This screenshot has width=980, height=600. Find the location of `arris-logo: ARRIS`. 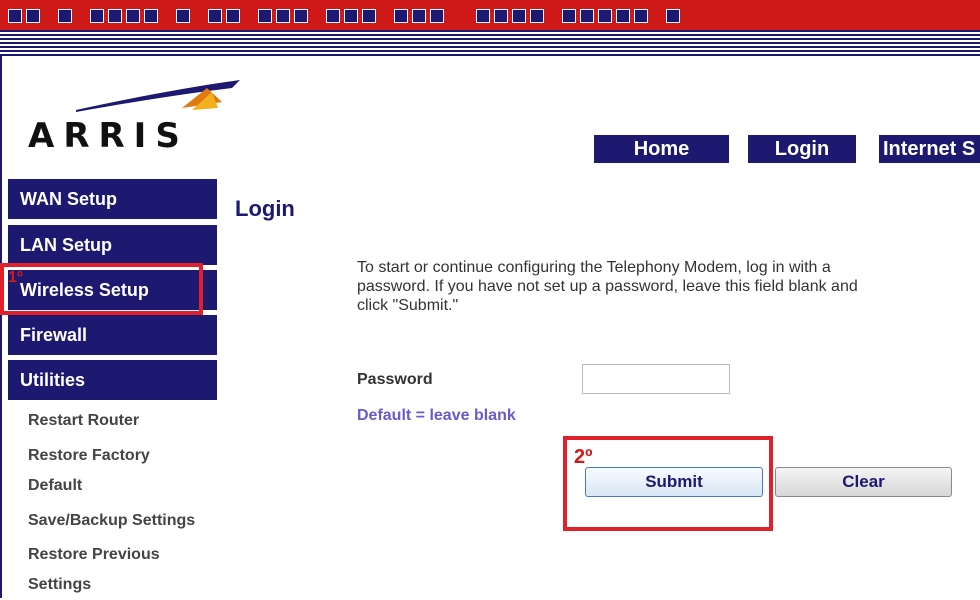

arris-logo: ARRIS is located at coordinates (138, 118).